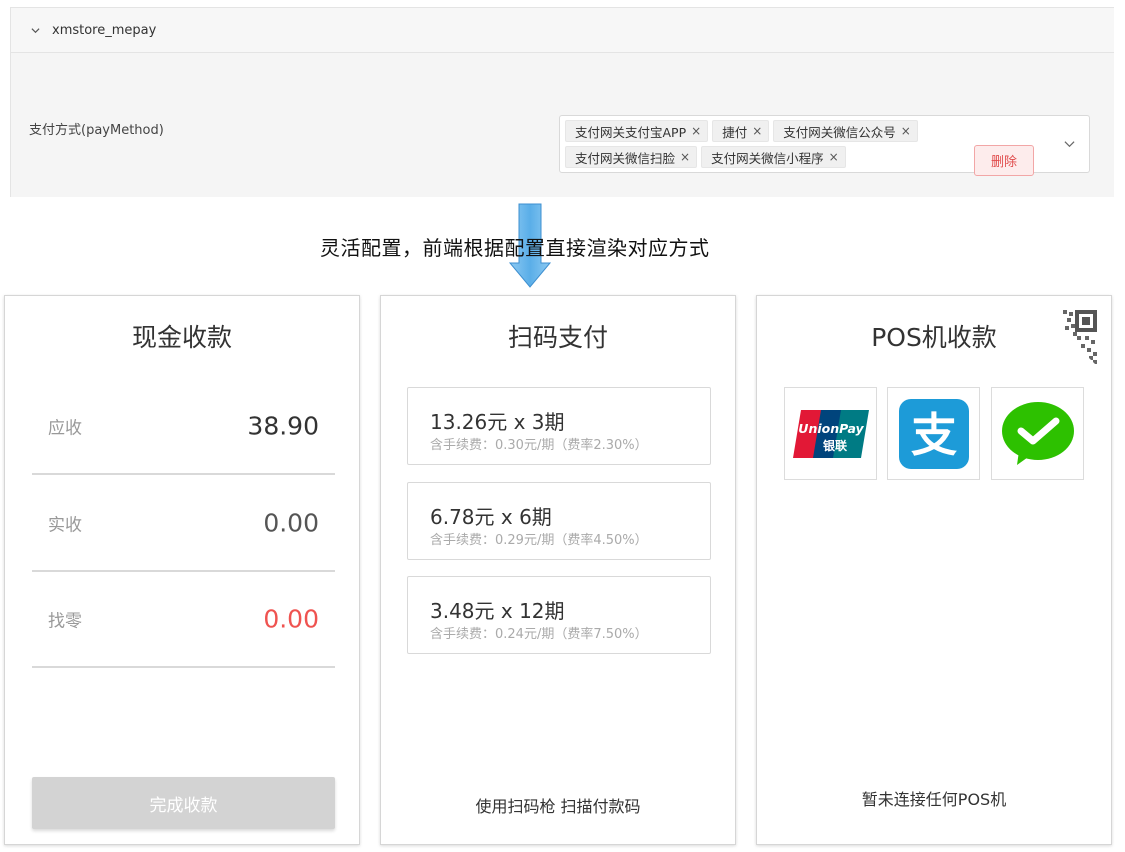  What do you see at coordinates (559, 521) in the screenshot?
I see `installment-option: 6.78元 x 6期 含手续费：0.29元/期（费率4.50%）` at bounding box center [559, 521].